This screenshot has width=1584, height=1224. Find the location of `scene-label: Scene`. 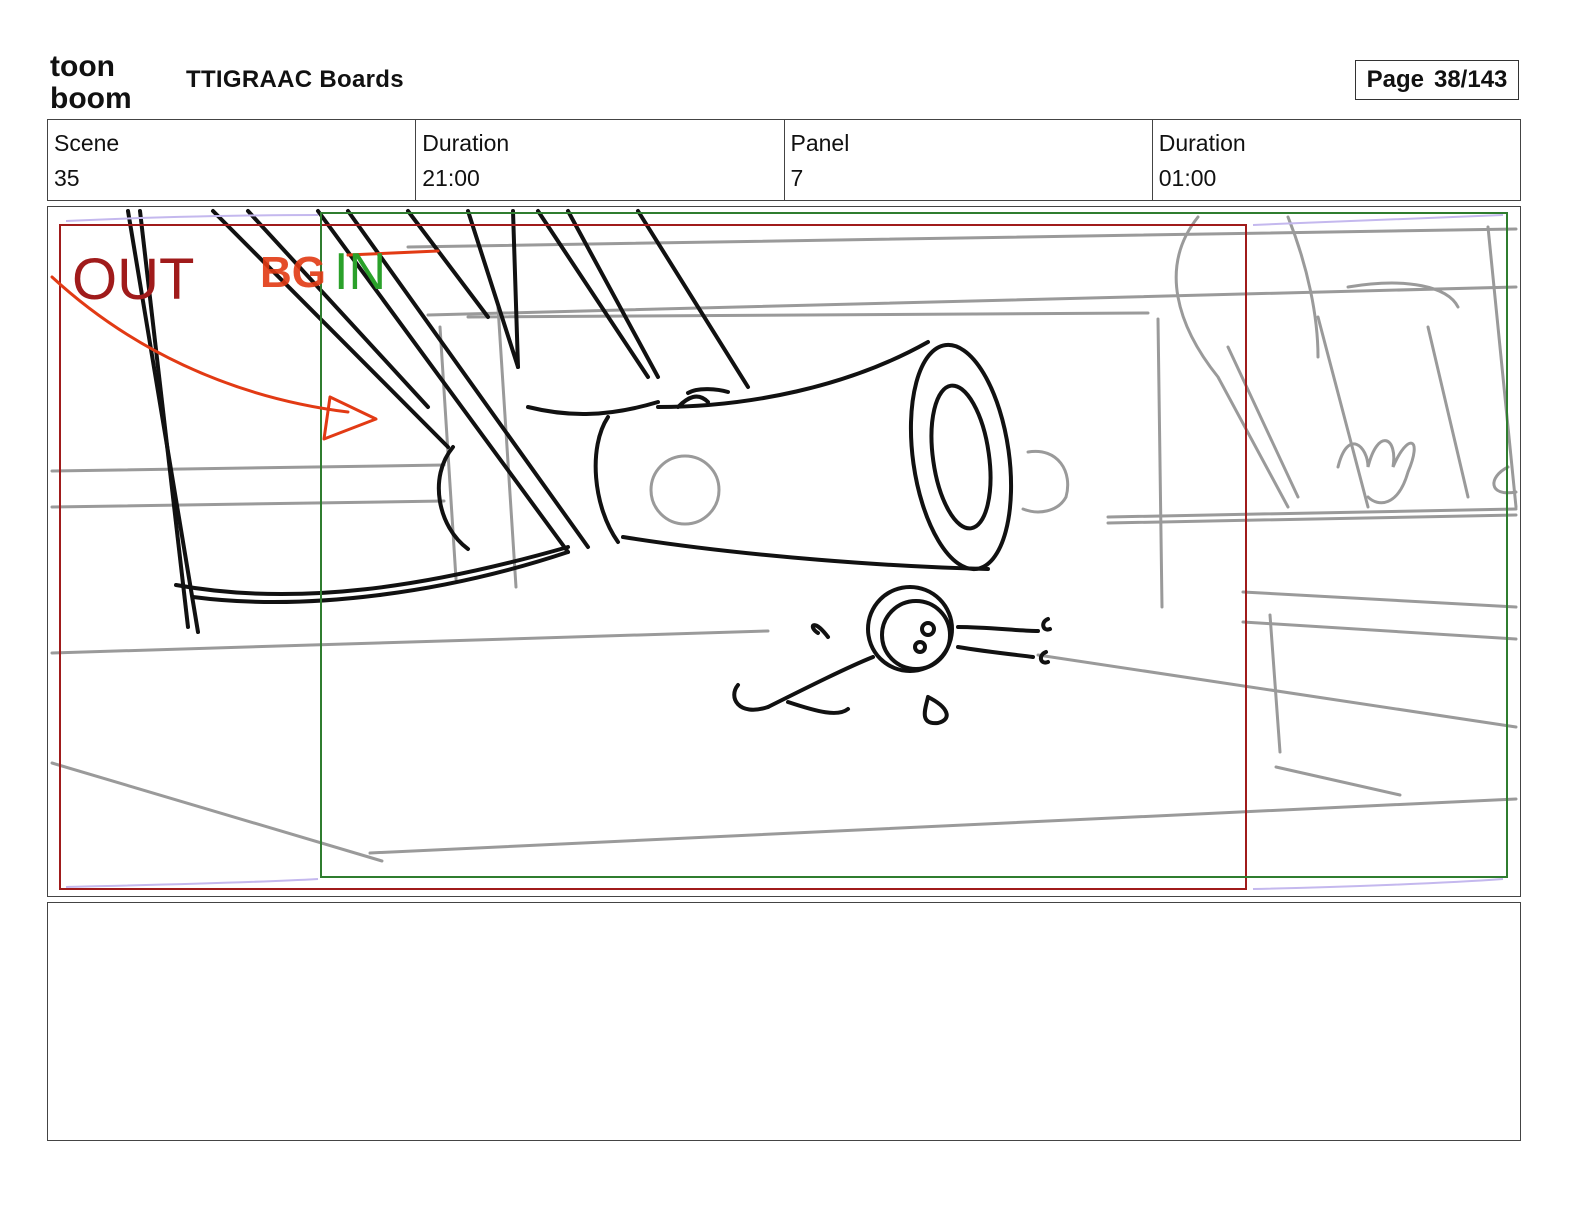

scene-label: Scene is located at coordinates (87, 143).